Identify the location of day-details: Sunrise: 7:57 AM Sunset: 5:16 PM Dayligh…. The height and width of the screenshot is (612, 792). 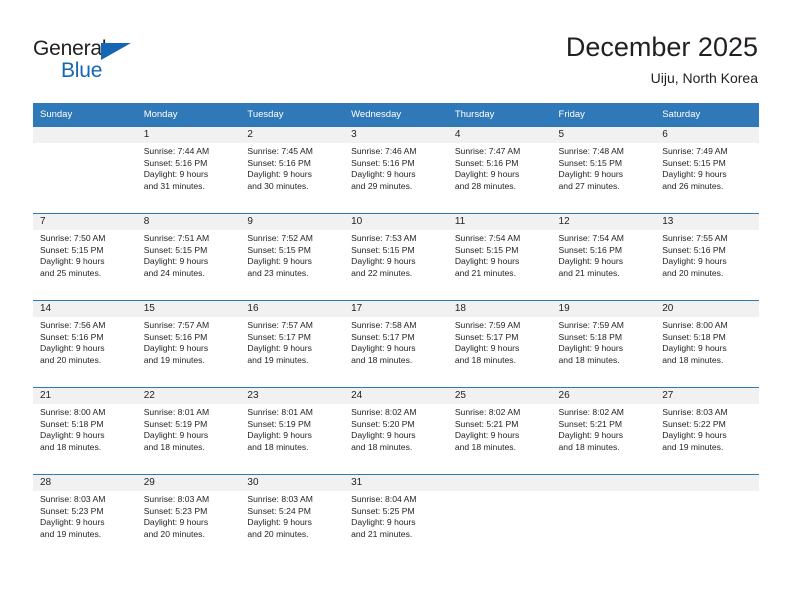
(189, 341).